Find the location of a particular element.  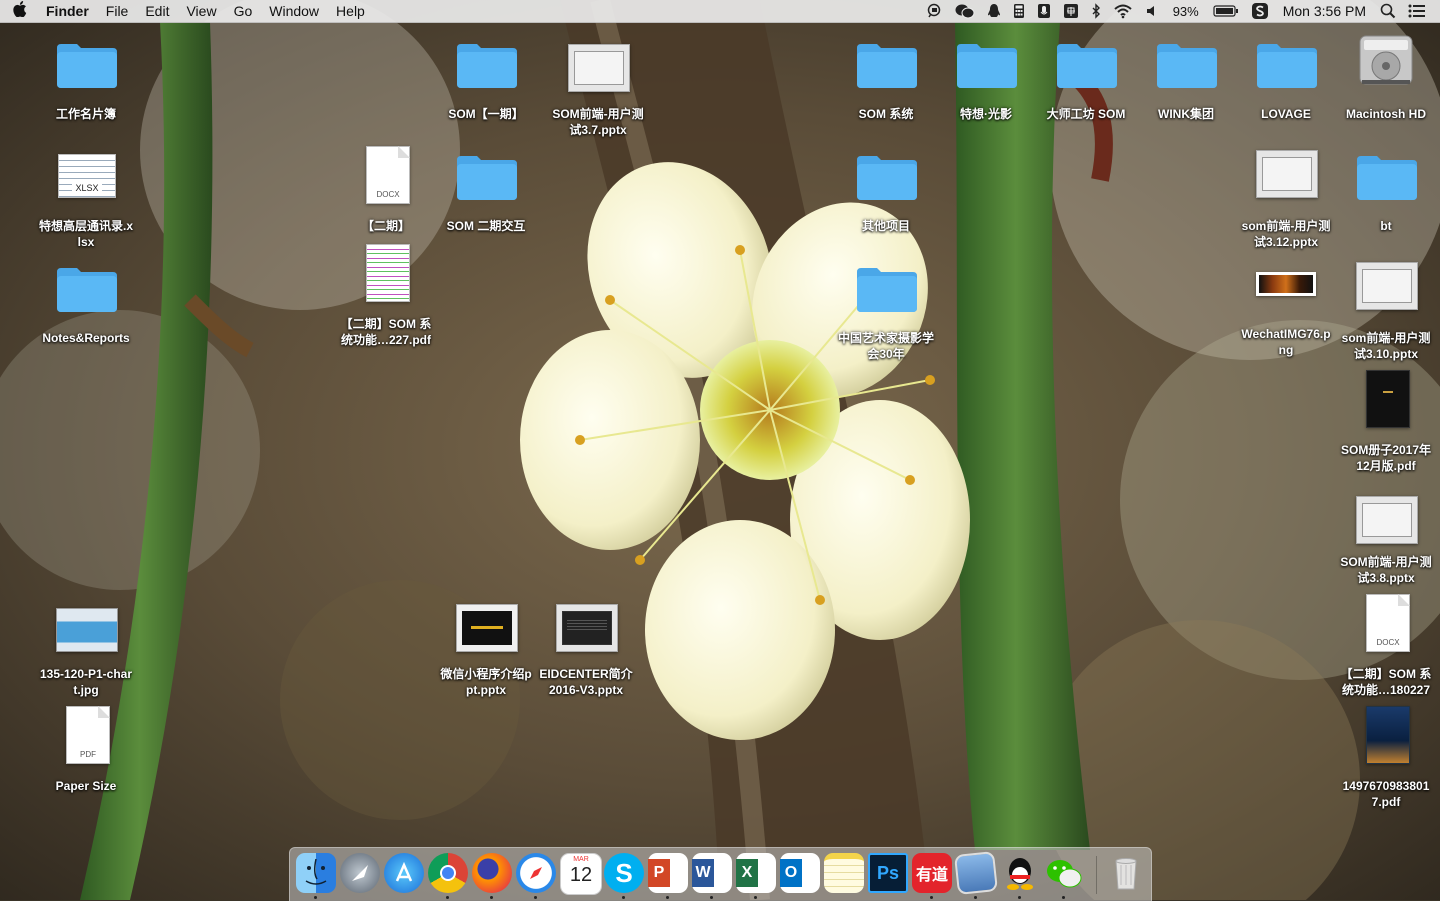

app-store-icon is located at coordinates (404, 873).